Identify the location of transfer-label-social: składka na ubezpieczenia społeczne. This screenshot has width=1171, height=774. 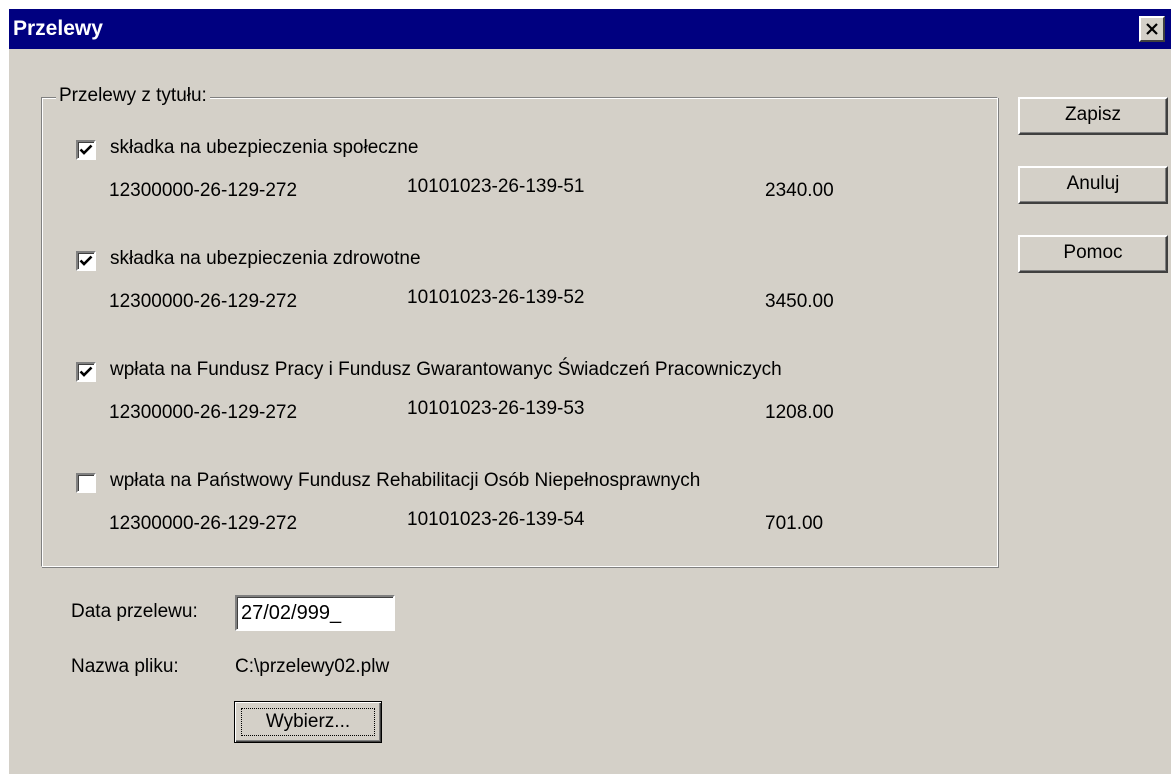
(264, 147).